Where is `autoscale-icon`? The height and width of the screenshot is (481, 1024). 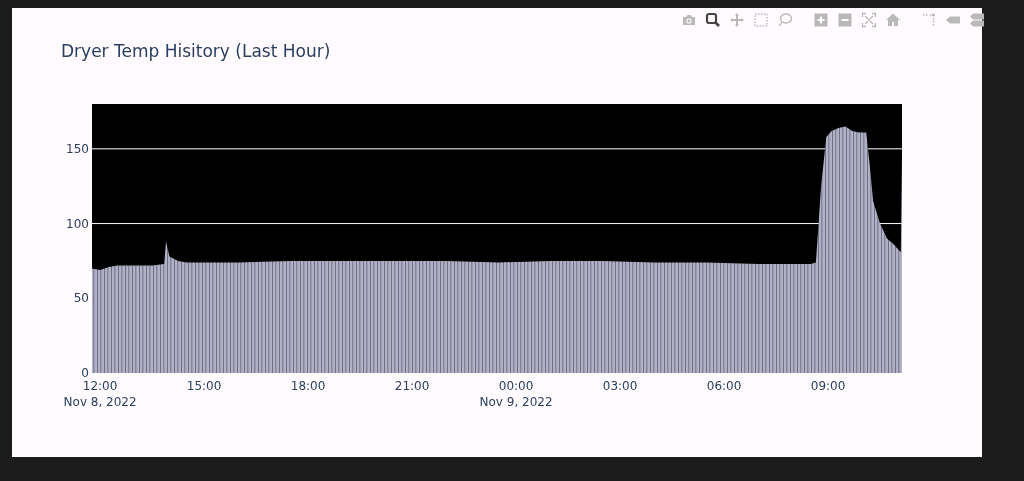 autoscale-icon is located at coordinates (869, 20).